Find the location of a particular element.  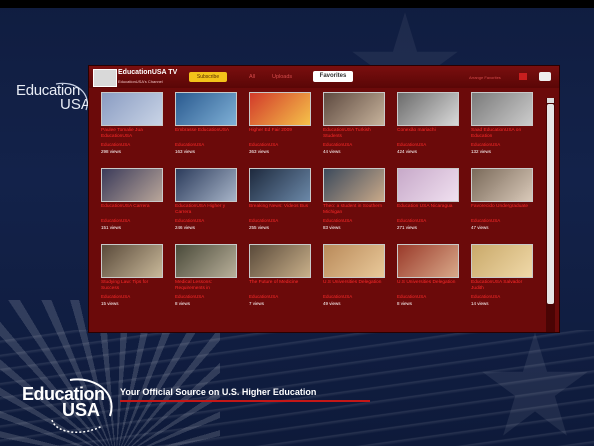

video-views: 246 views is located at coordinates (185, 227).